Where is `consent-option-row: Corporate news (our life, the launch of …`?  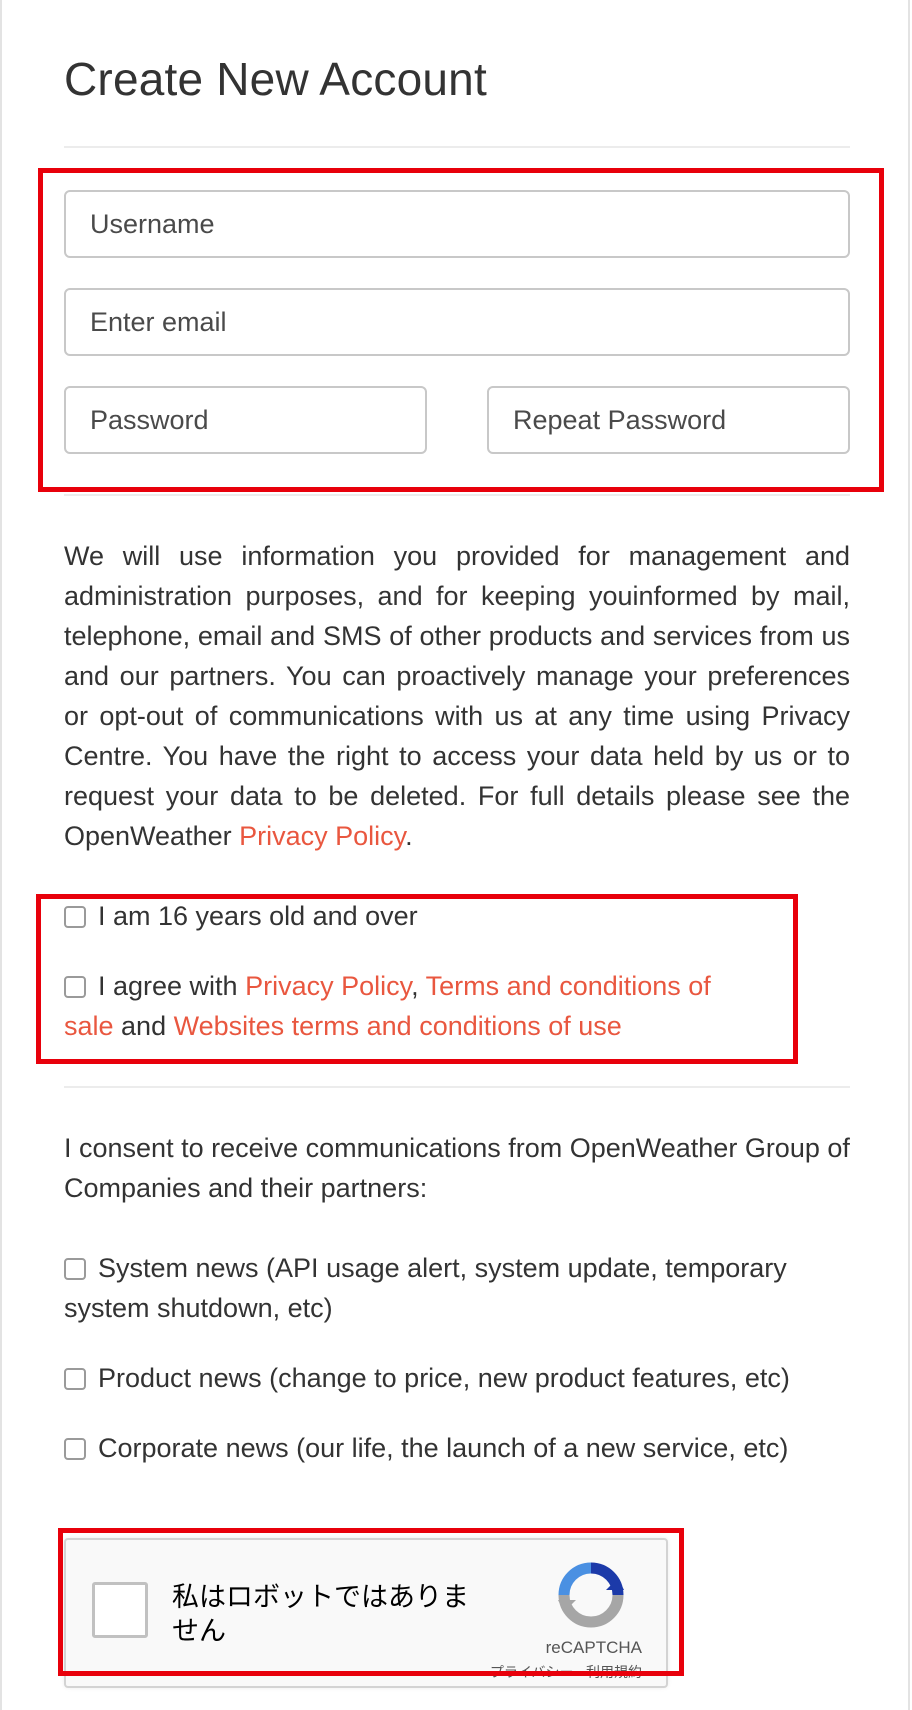
consent-option-row: Corporate news (our life, the launch of … is located at coordinates (457, 1448).